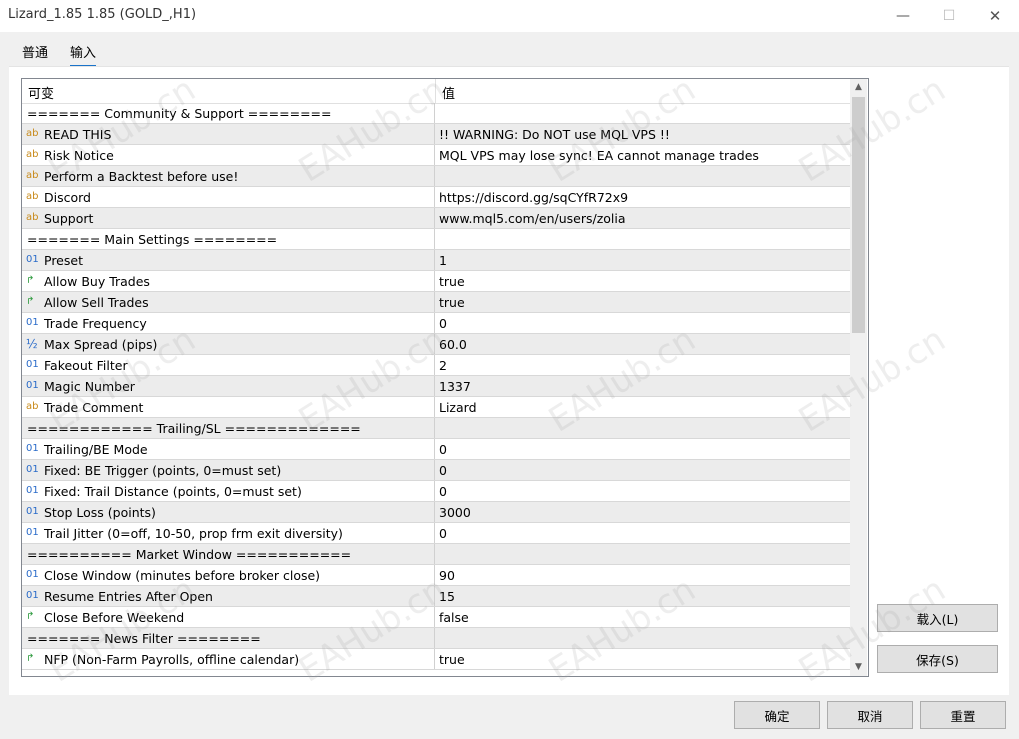 Image resolution: width=1019 pixels, height=739 pixels. I want to click on table-row: ======= News Filter ========, so click(436, 638).